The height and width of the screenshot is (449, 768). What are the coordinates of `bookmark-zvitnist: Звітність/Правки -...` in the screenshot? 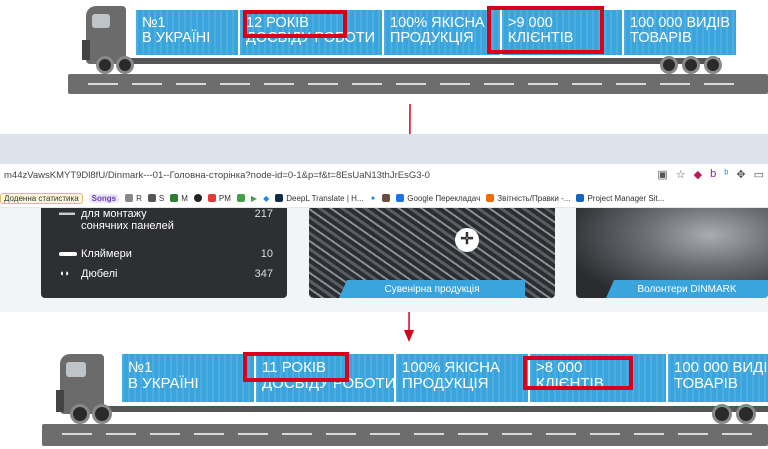 It's located at (528, 198).